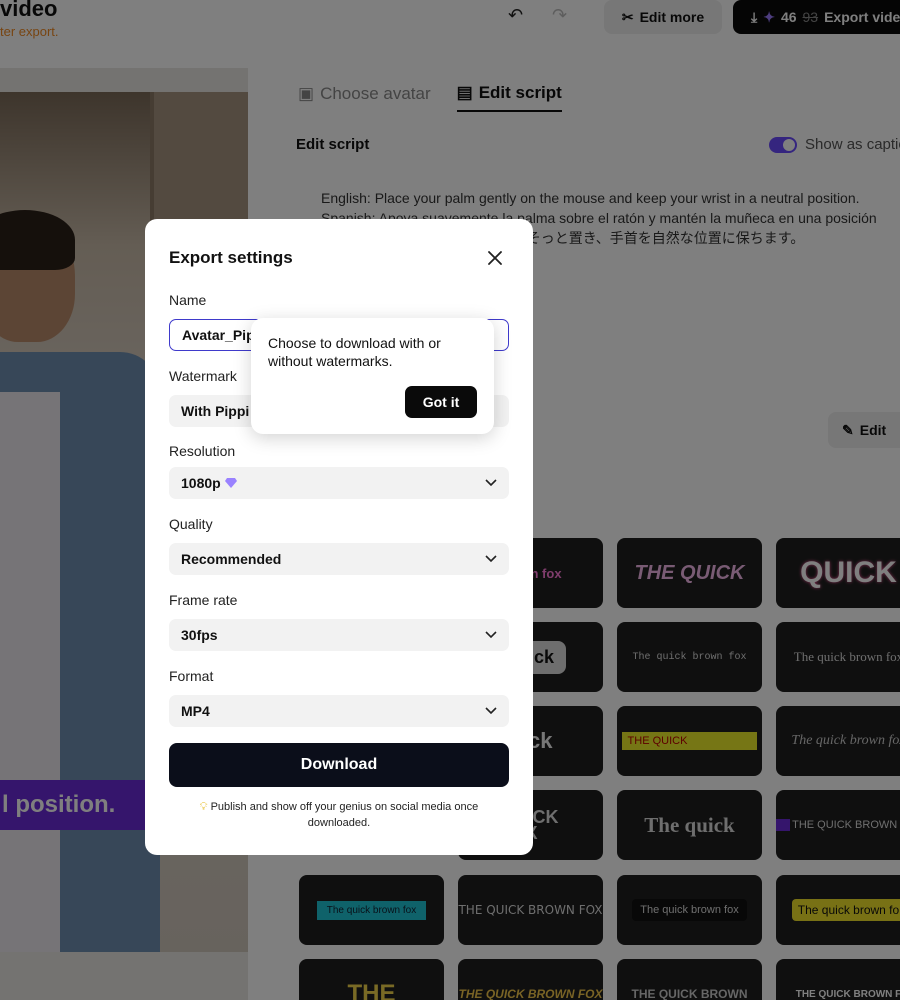 This screenshot has height=1000, width=900. Describe the element at coordinates (339, 635) in the screenshot. I see `frame-rate-select: 30fps` at that location.